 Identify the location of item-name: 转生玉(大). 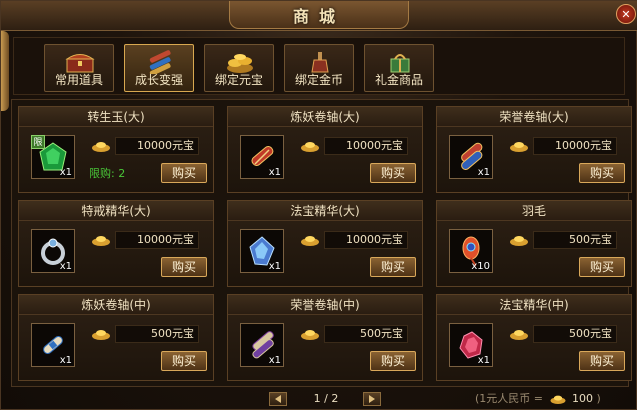
(116, 117).